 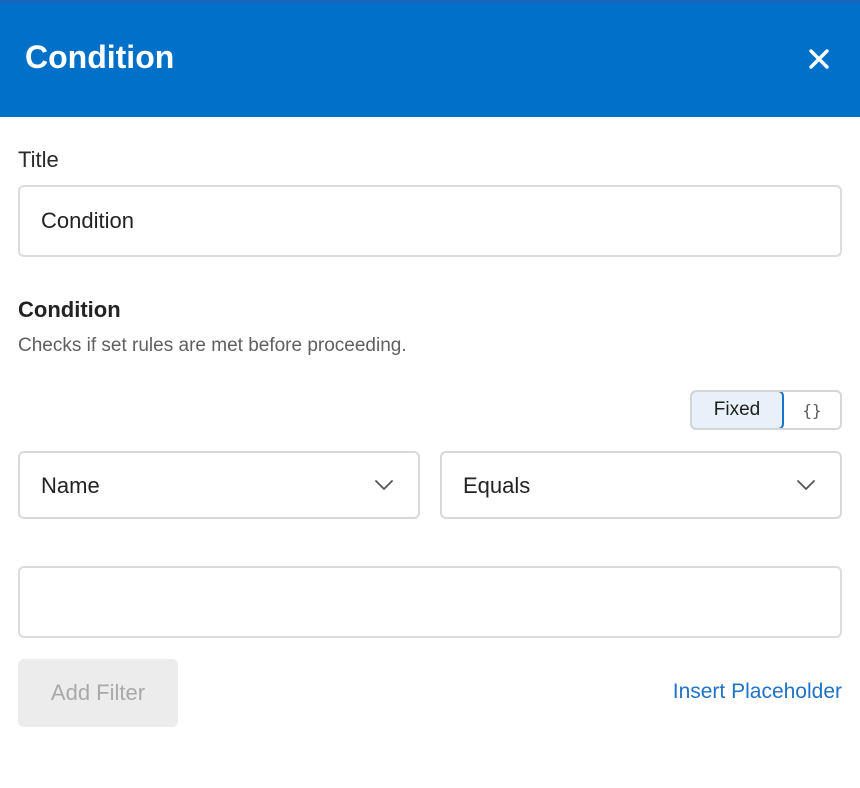 What do you see at coordinates (69, 309) in the screenshot?
I see `condition-heading: Condition` at bounding box center [69, 309].